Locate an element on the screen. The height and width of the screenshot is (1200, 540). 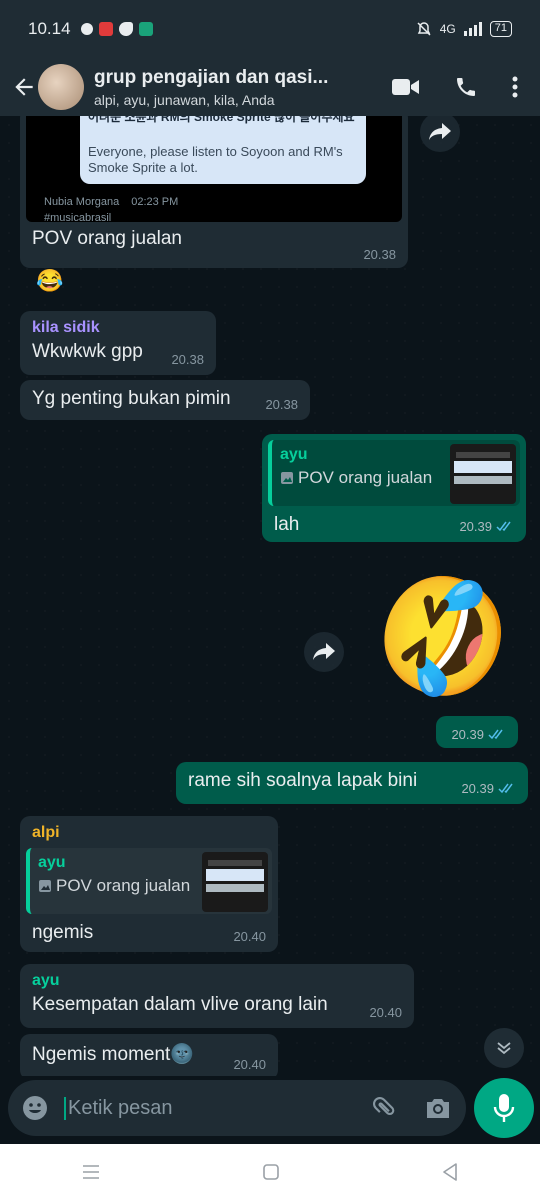
voice-call-icon is located at coordinates (466, 87).